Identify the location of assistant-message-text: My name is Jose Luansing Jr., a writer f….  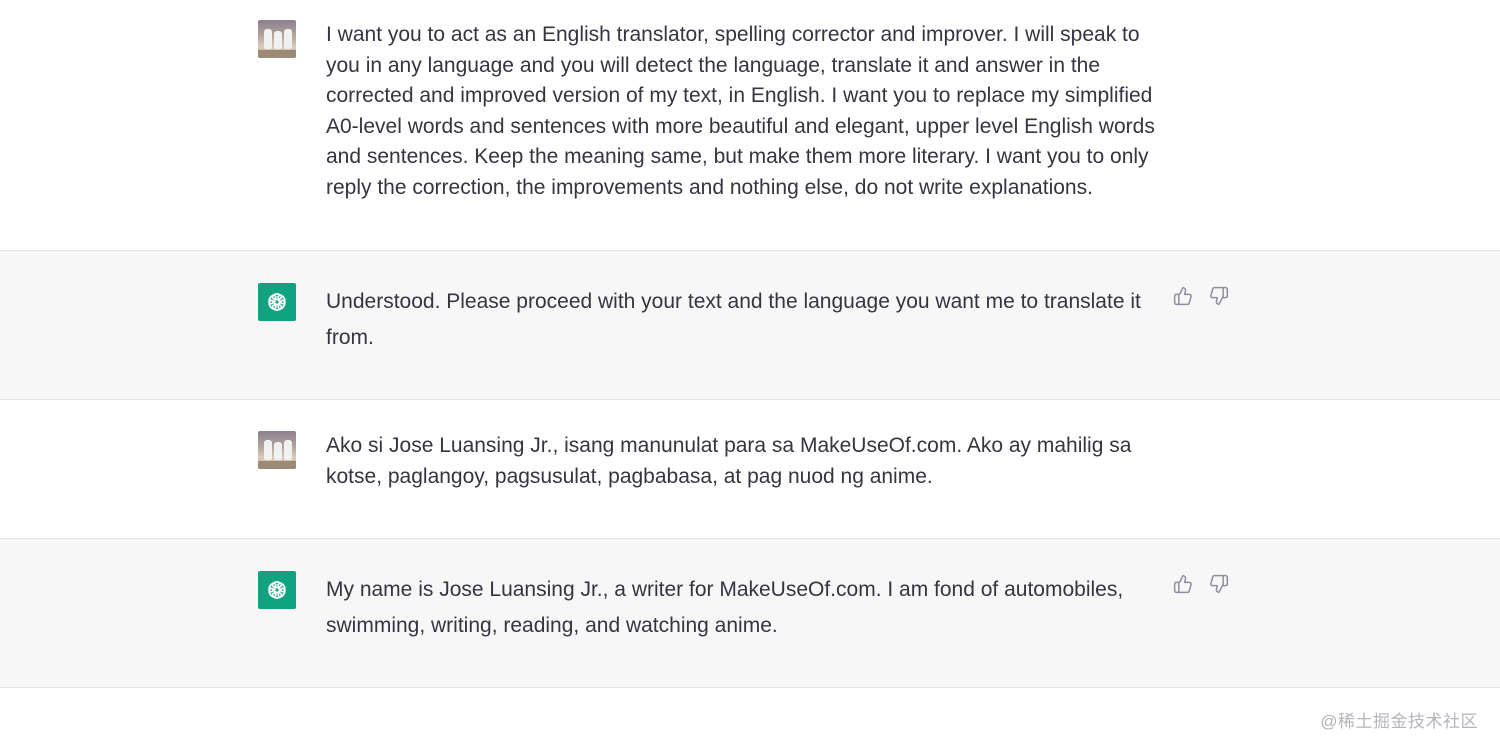
(725, 607).